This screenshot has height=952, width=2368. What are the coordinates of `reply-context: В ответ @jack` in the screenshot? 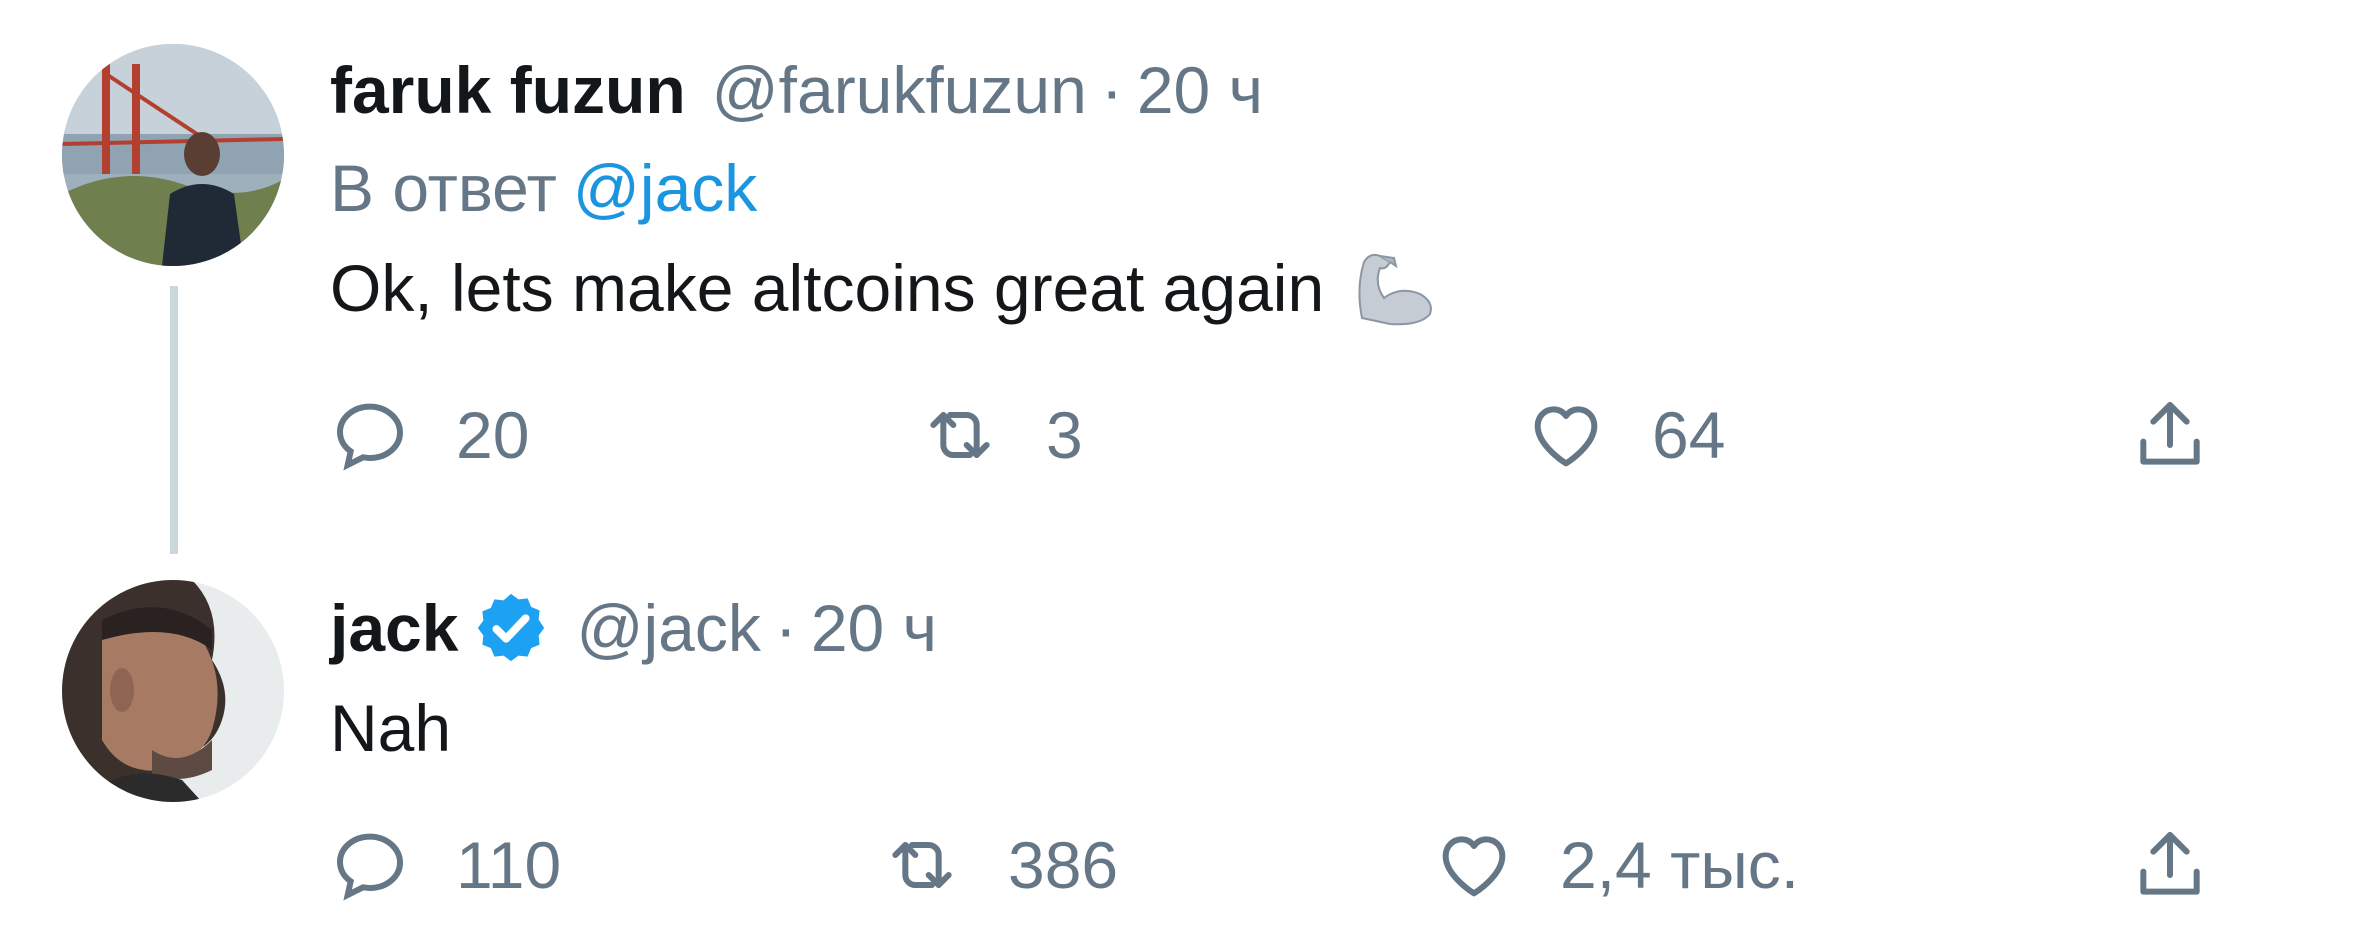 It's located at (543, 188).